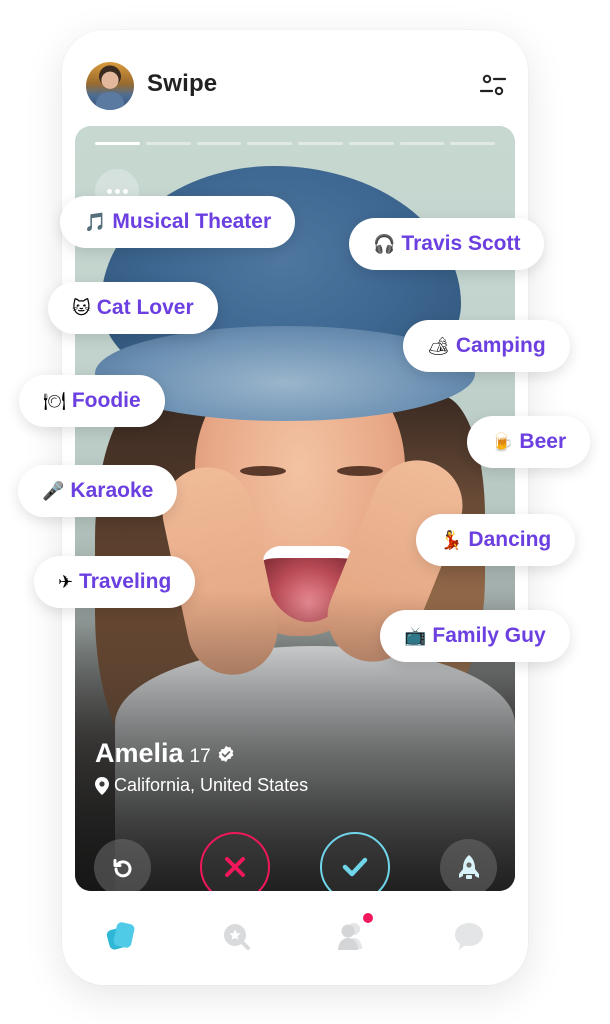  What do you see at coordinates (182, 83) in the screenshot?
I see `app-title: Swipe` at bounding box center [182, 83].